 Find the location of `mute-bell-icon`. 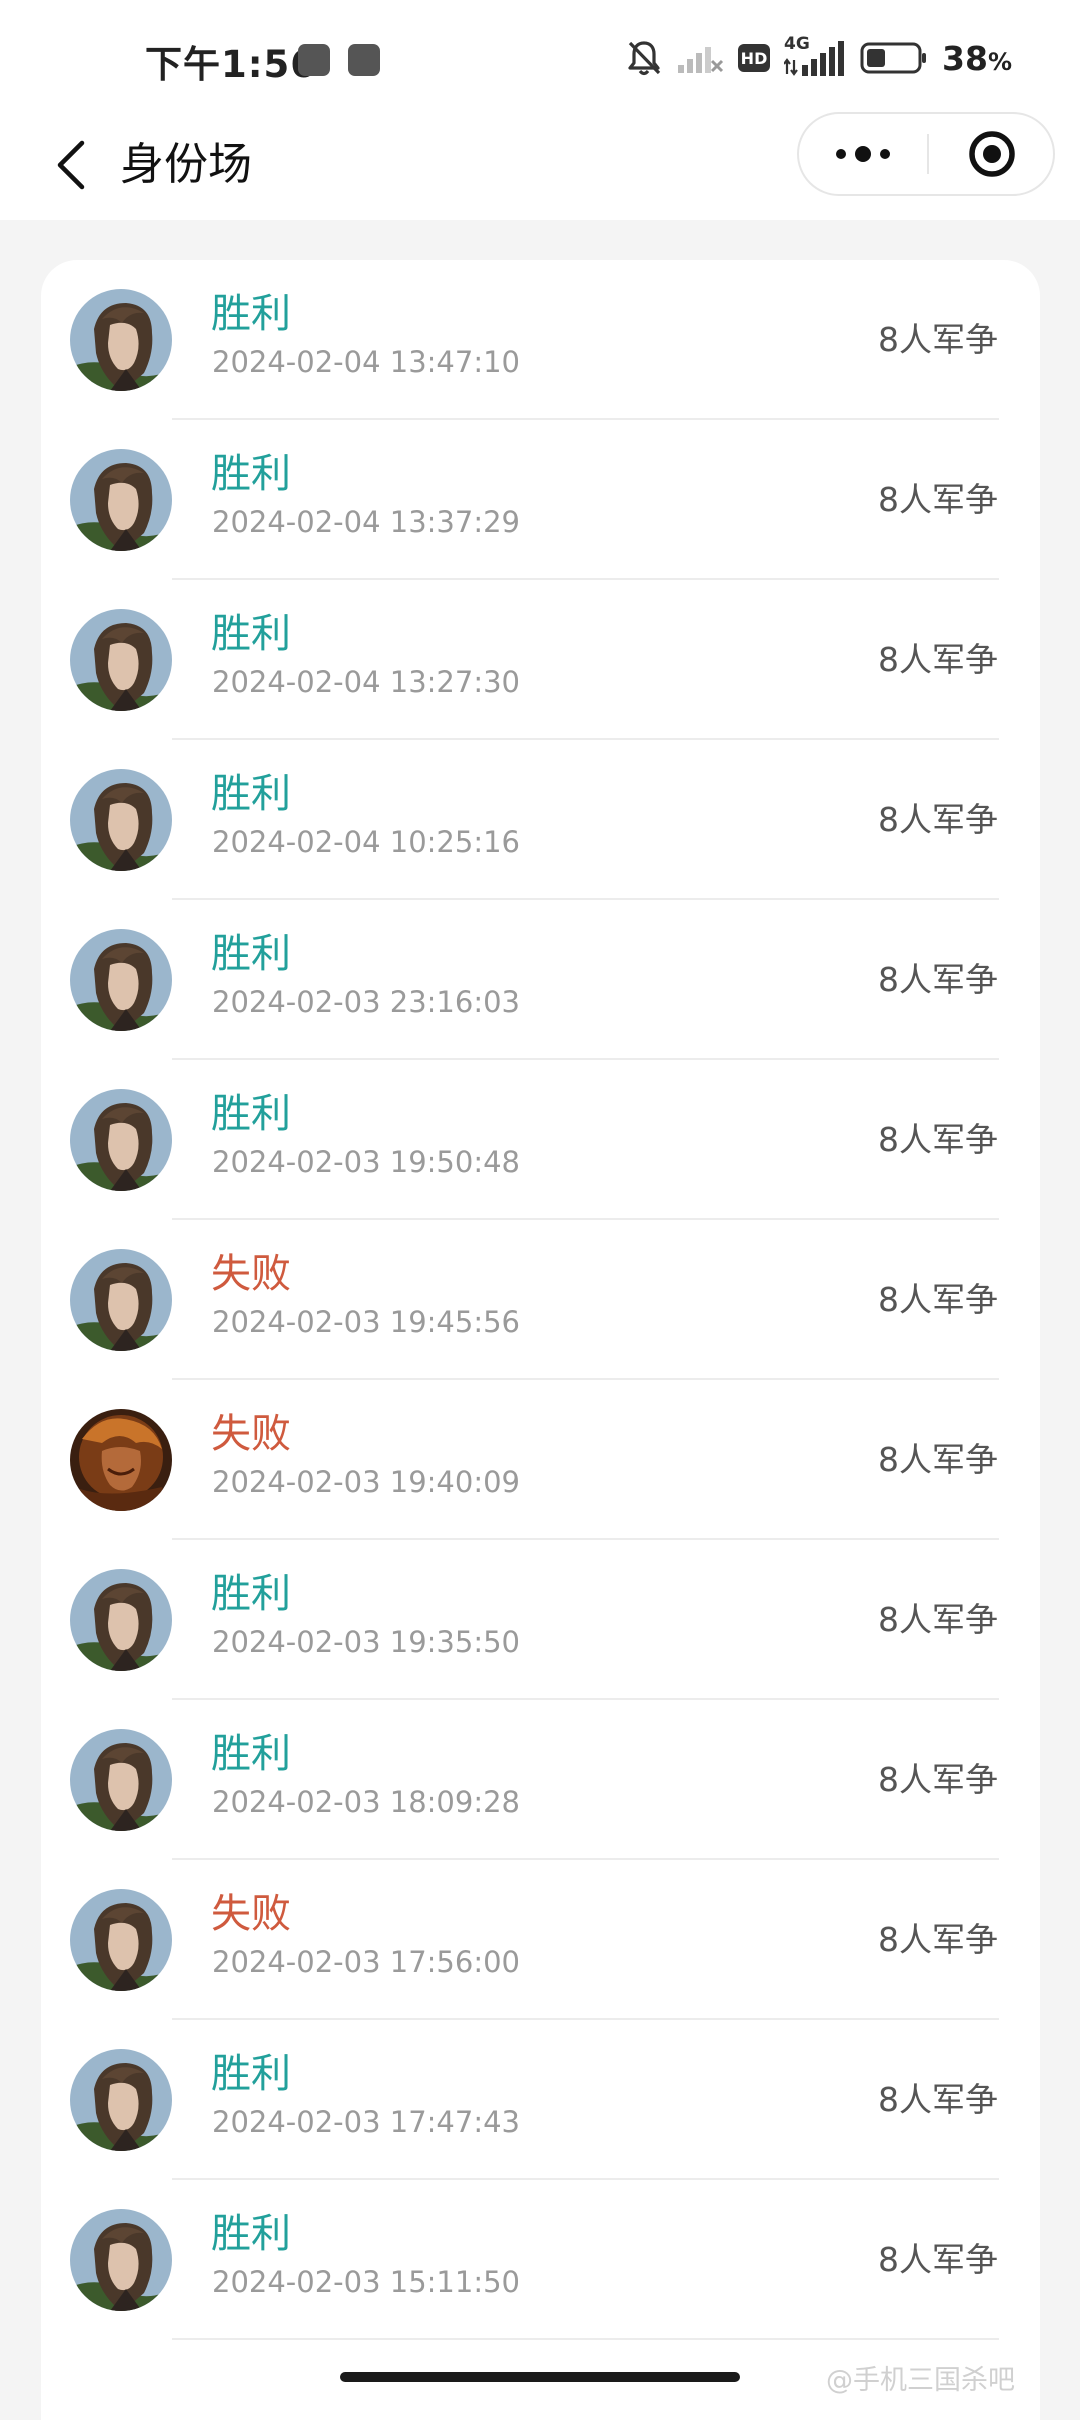

mute-bell-icon is located at coordinates (644, 58).